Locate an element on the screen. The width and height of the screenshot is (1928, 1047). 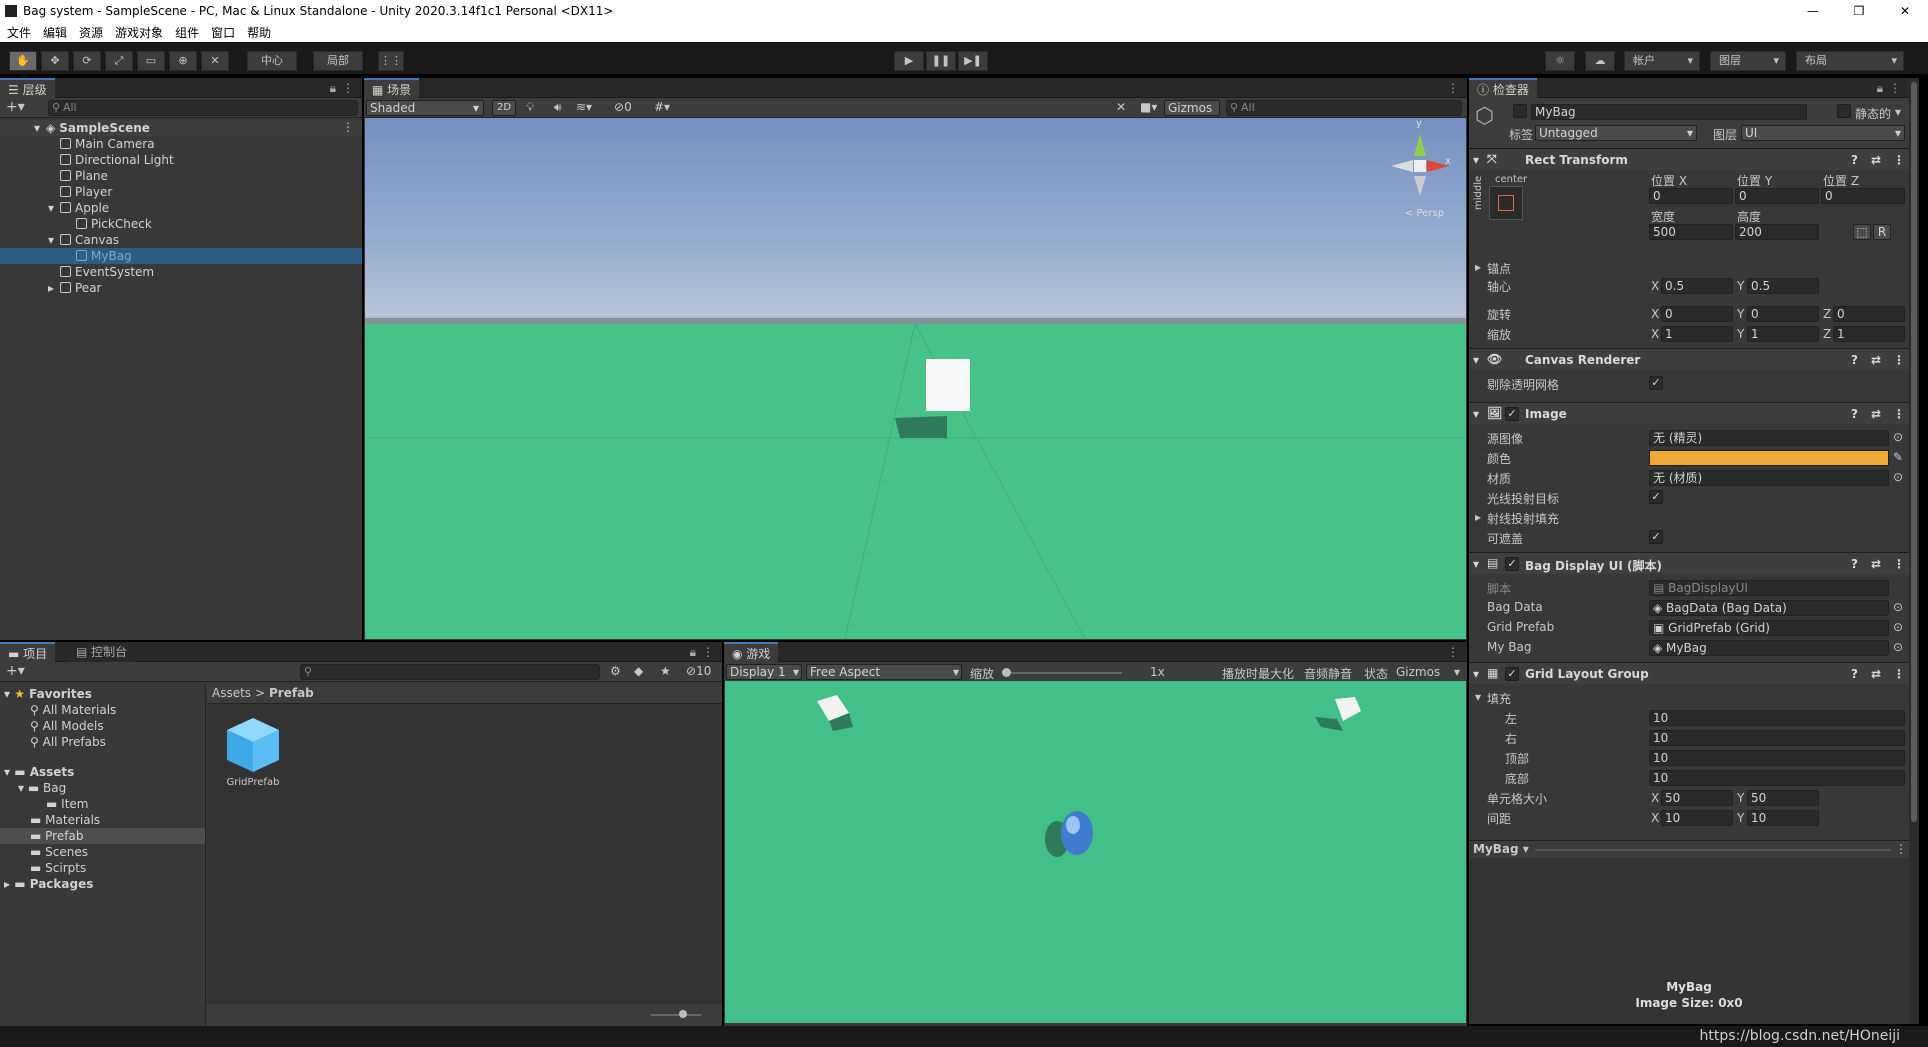
folder-item: ▬ Scenes is located at coordinates (59, 852).